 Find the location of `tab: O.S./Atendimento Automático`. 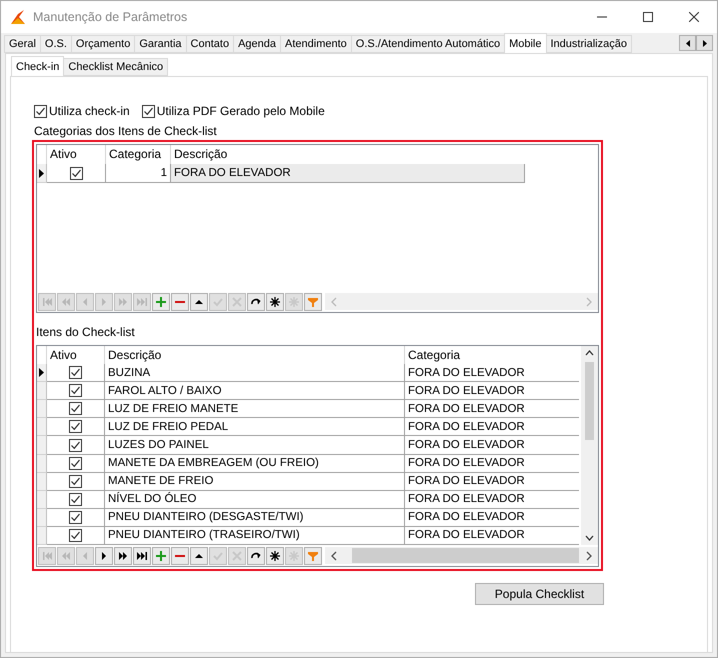

tab: O.S./Atendimento Automático is located at coordinates (428, 44).